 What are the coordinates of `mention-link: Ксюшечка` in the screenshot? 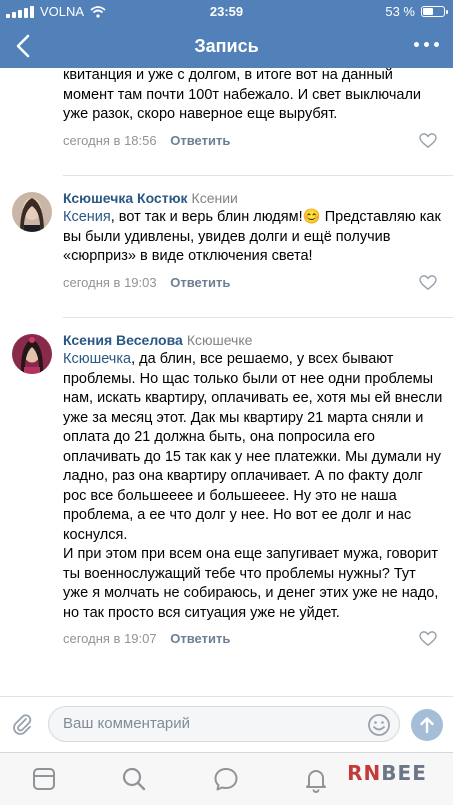 It's located at (97, 359).